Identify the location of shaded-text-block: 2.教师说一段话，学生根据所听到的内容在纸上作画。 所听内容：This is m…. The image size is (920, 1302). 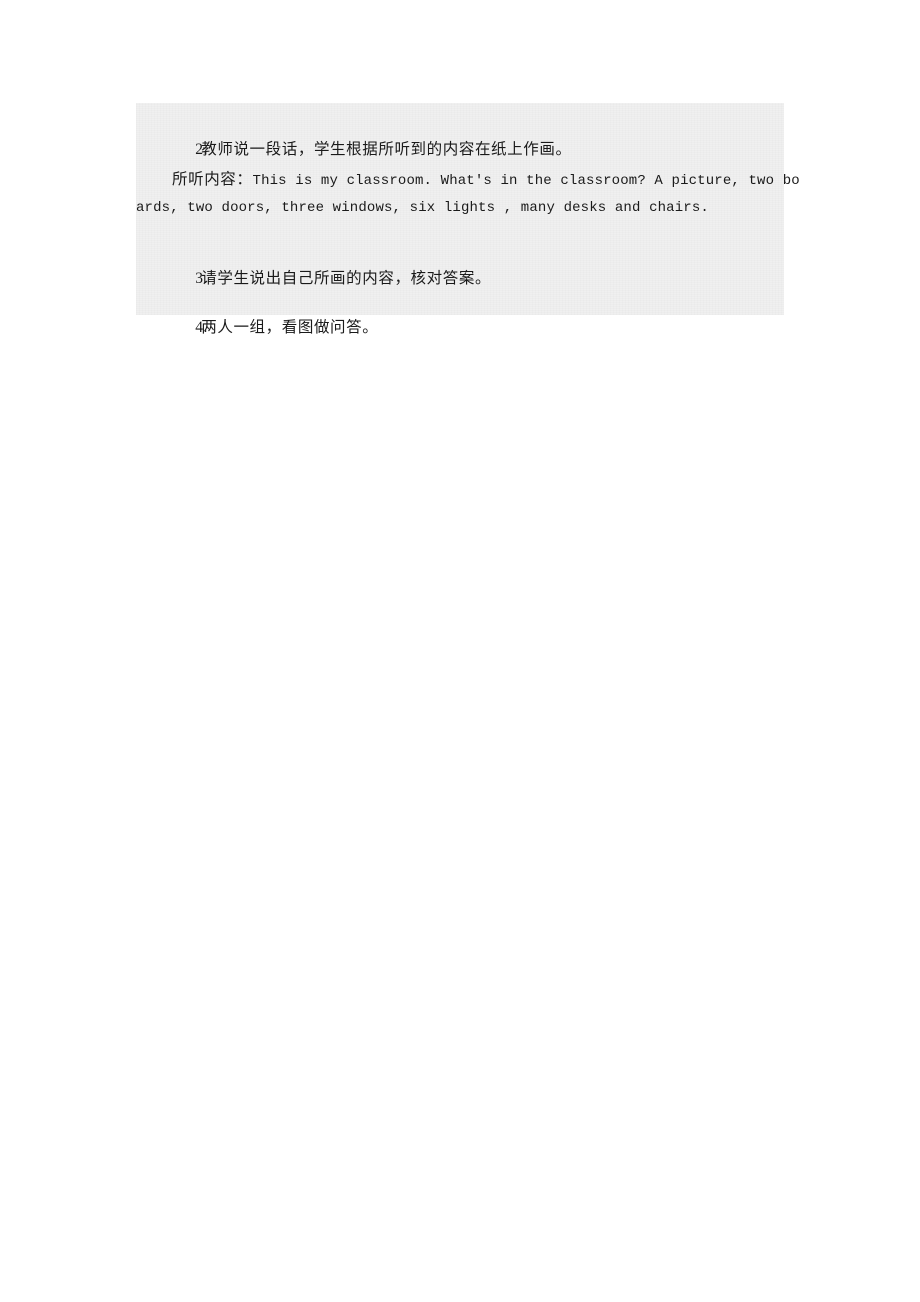
(468, 219).